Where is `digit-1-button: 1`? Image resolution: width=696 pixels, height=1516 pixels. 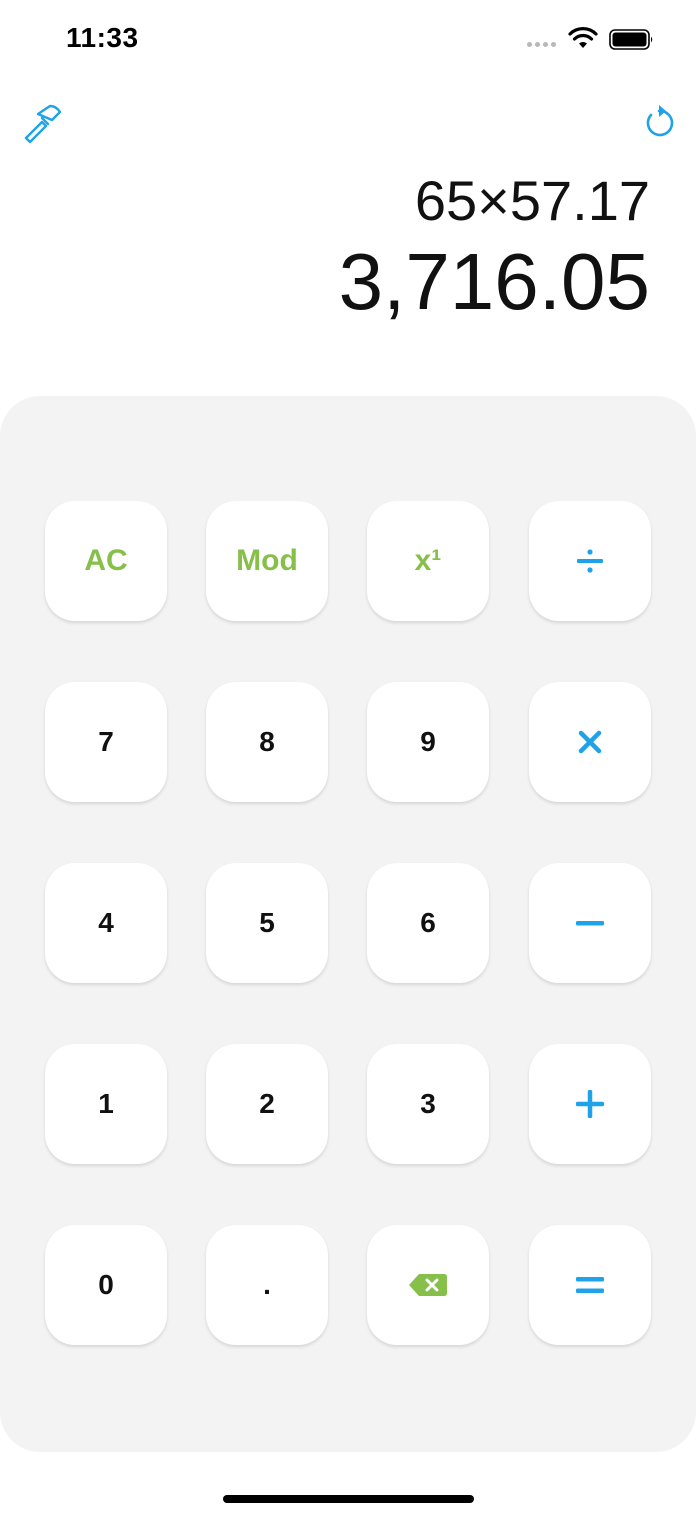 digit-1-button: 1 is located at coordinates (106, 1104).